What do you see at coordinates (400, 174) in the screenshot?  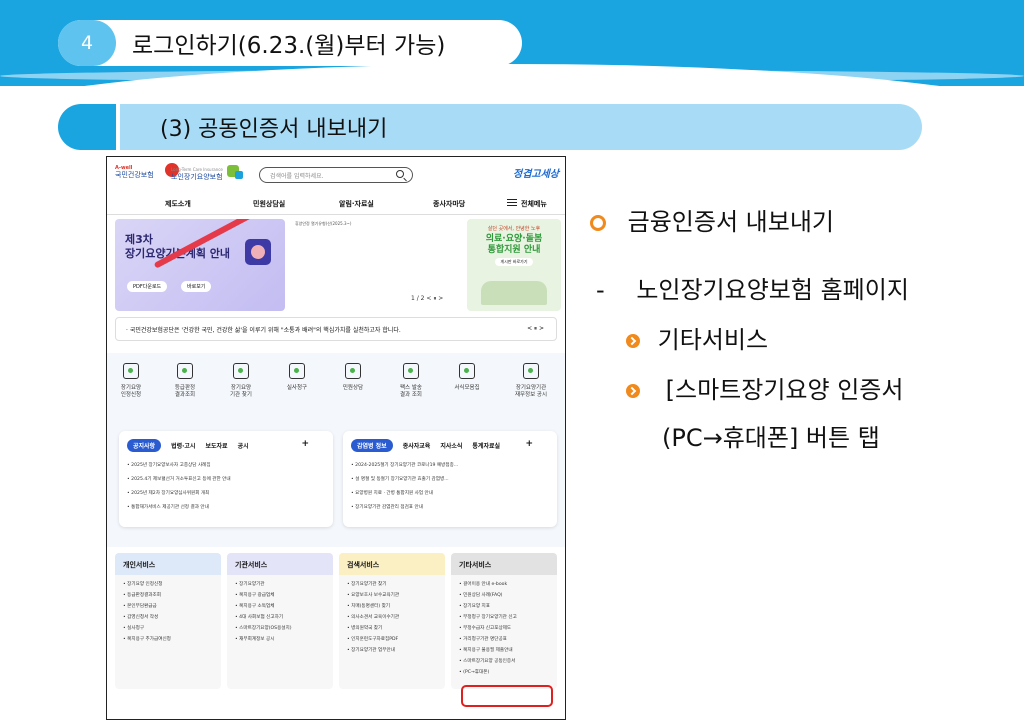 I see `search-icon` at bounding box center [400, 174].